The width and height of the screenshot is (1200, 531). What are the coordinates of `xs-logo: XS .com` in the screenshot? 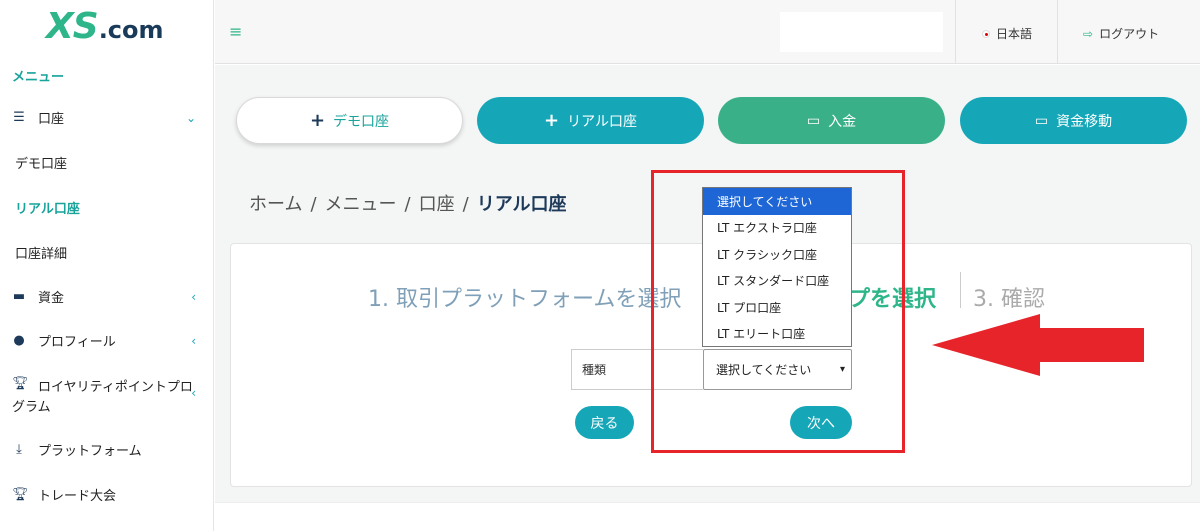 It's located at (105, 26).